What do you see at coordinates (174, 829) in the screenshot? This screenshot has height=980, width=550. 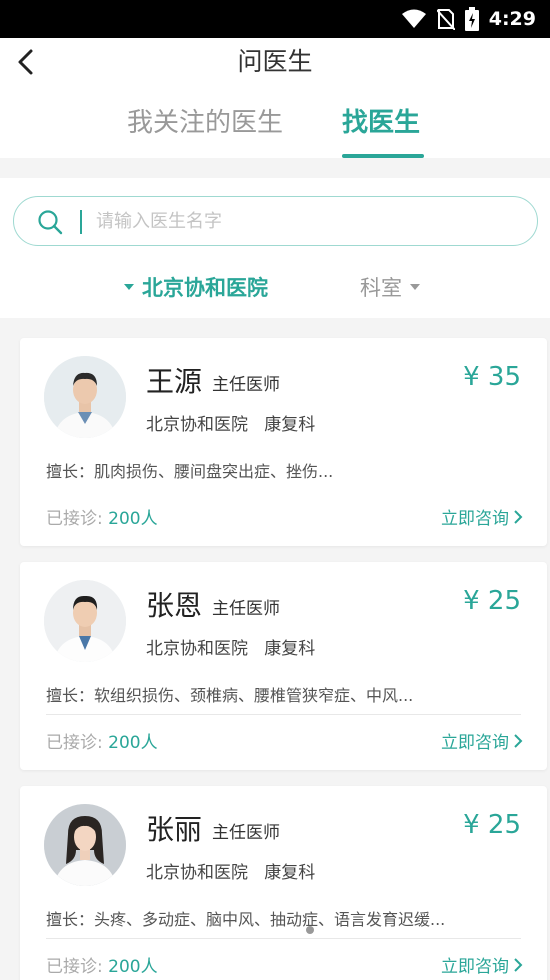 I see `doctor-name: 张丽` at bounding box center [174, 829].